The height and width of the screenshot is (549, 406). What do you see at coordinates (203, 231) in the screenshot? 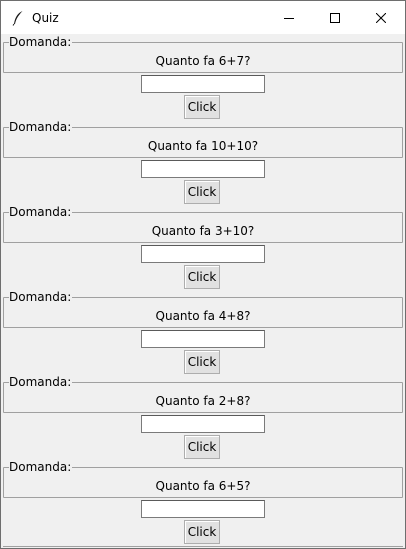
I see `question-text: Quanto fa 3+10?` at bounding box center [203, 231].